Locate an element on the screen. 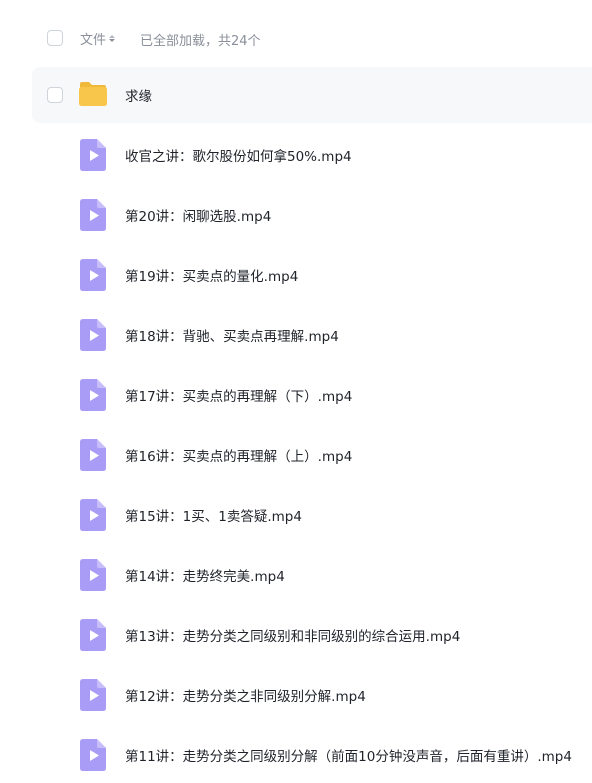 The height and width of the screenshot is (783, 592). file-name: 第17讲：买卖点的再理解（下）.mp4 is located at coordinates (239, 397).